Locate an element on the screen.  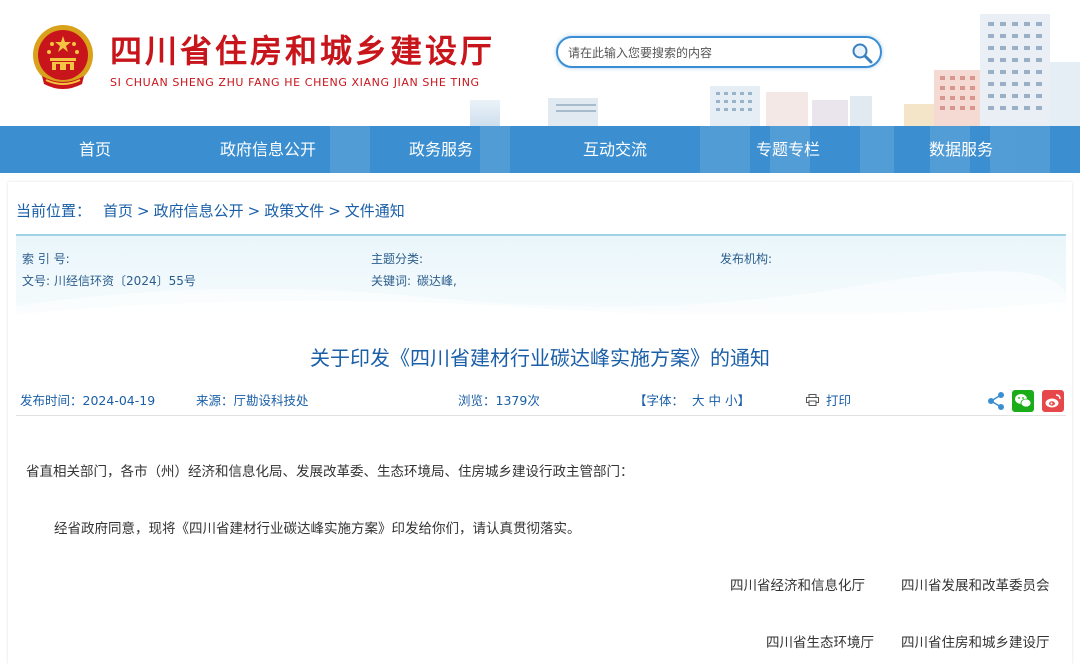
nav-item-gov-services: 政务服务 is located at coordinates (441, 149).